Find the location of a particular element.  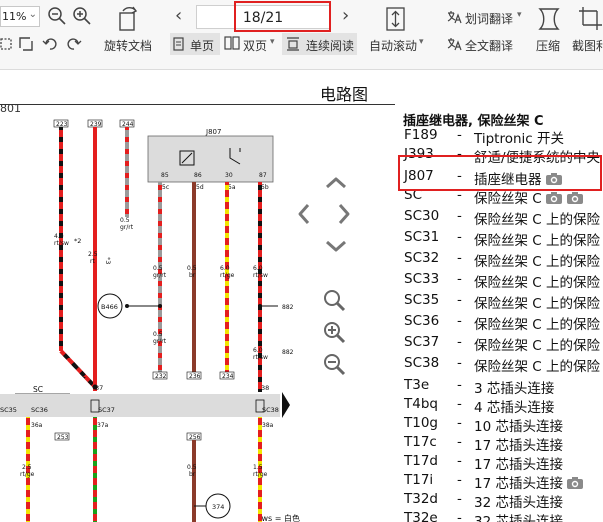

page-zoom-in-icon is located at coordinates (335, 333).